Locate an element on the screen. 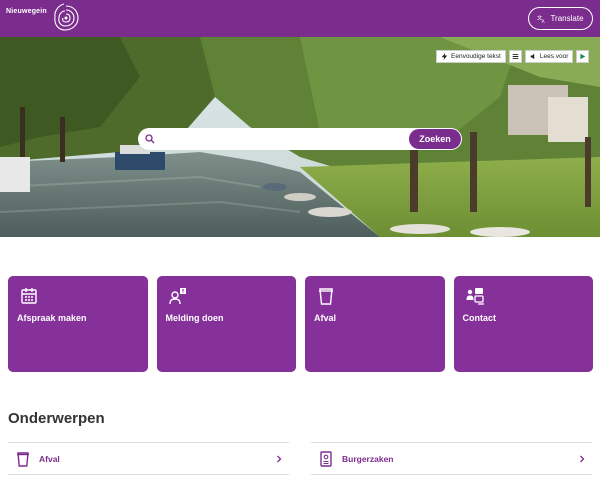 The height and width of the screenshot is (480, 600). simple-text-label: Eenvoudige tekst is located at coordinates (476, 56).